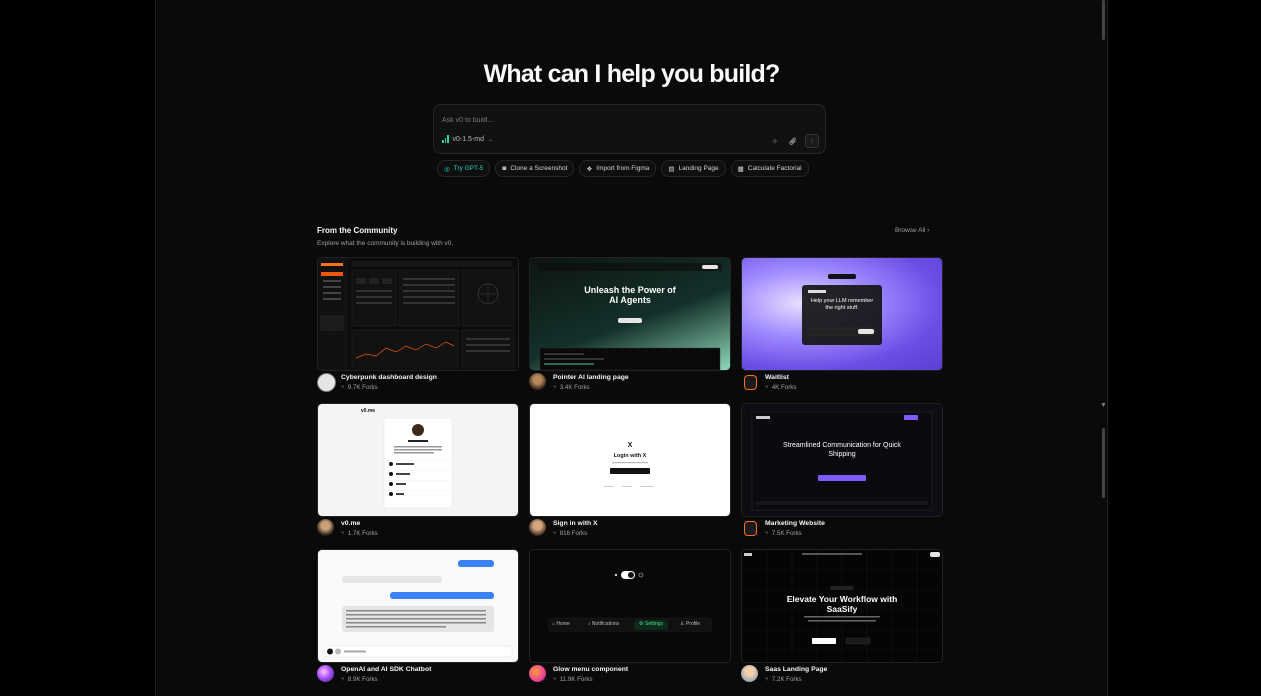  What do you see at coordinates (1103, 20) in the screenshot?
I see `scroll-thumb-top` at bounding box center [1103, 20].